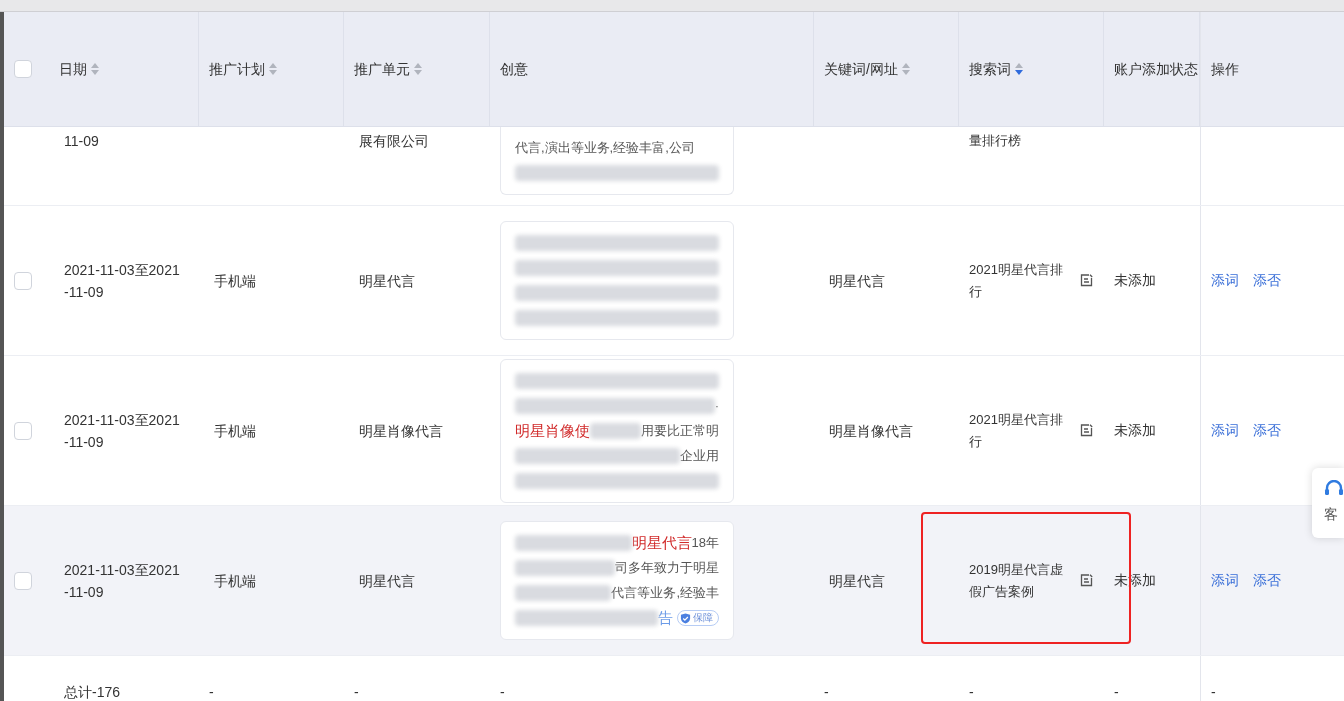 The width and height of the screenshot is (1344, 701). What do you see at coordinates (871, 431) in the screenshot?
I see `keyword-cell-text: 明星肖像代言` at bounding box center [871, 431].